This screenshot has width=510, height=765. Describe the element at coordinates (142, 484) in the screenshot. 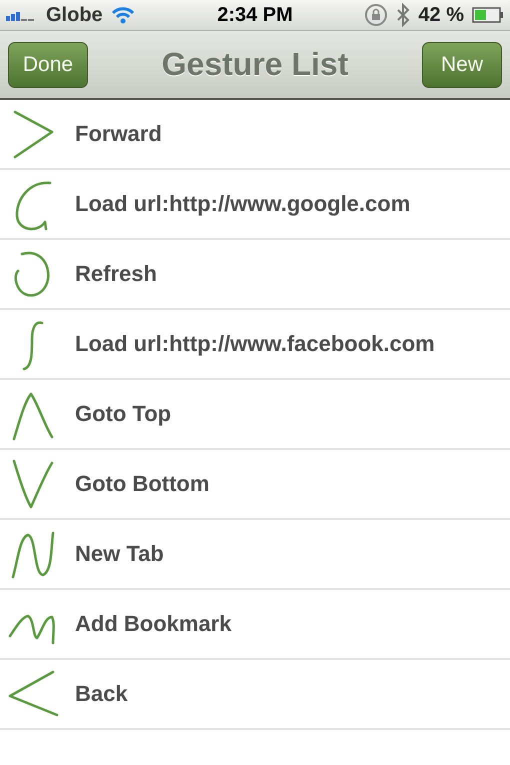

I see `gesture-label: Goto Bottom` at that location.